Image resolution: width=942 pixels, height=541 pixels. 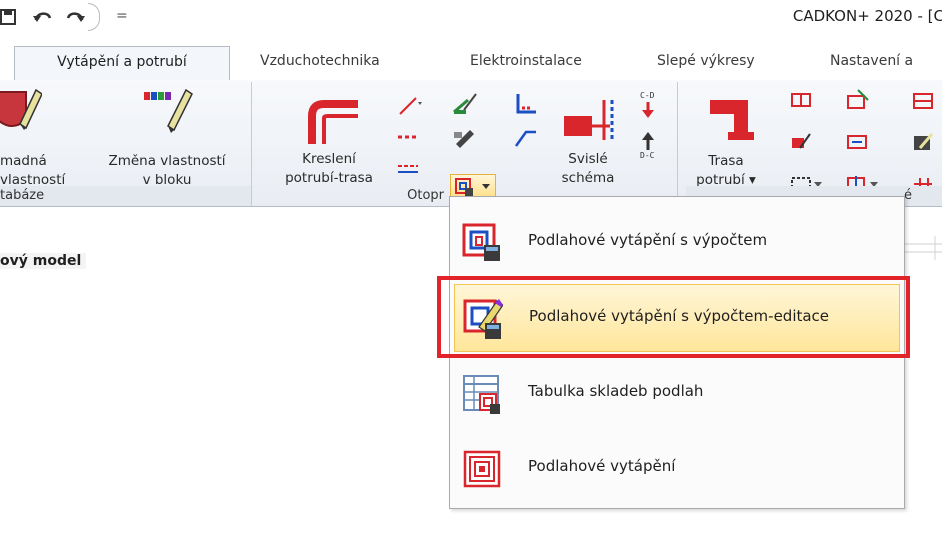 I want to click on pipe-connect-icon, so click(x=857, y=142).